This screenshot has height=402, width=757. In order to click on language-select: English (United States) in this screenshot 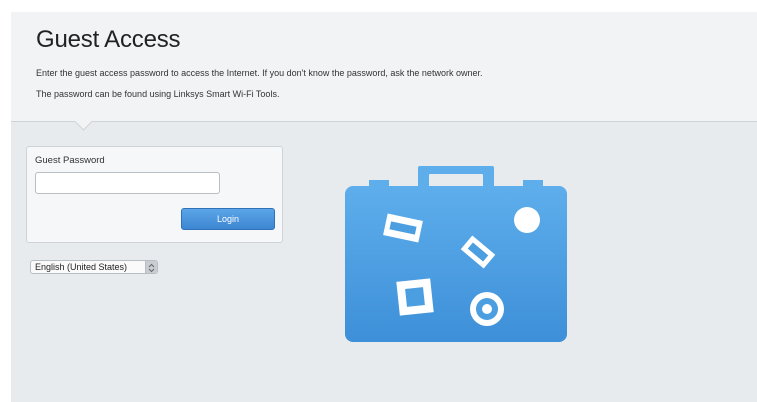, I will do `click(94, 267)`.